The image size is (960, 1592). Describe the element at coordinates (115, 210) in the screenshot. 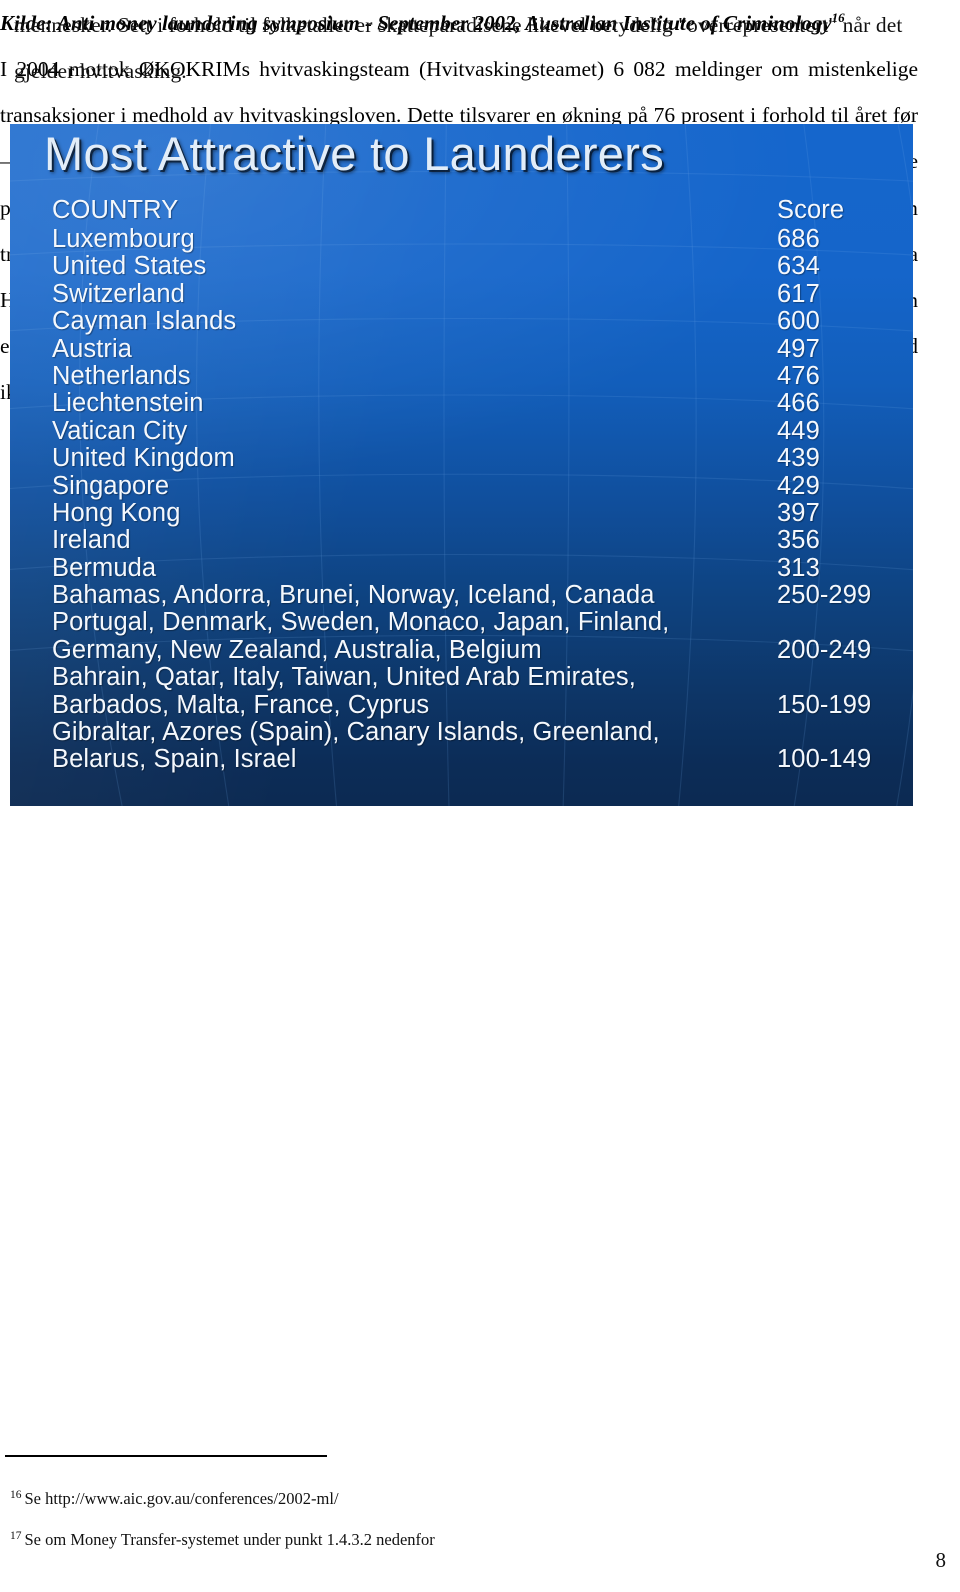

I see `column-header-country: COUNTRY` at that location.